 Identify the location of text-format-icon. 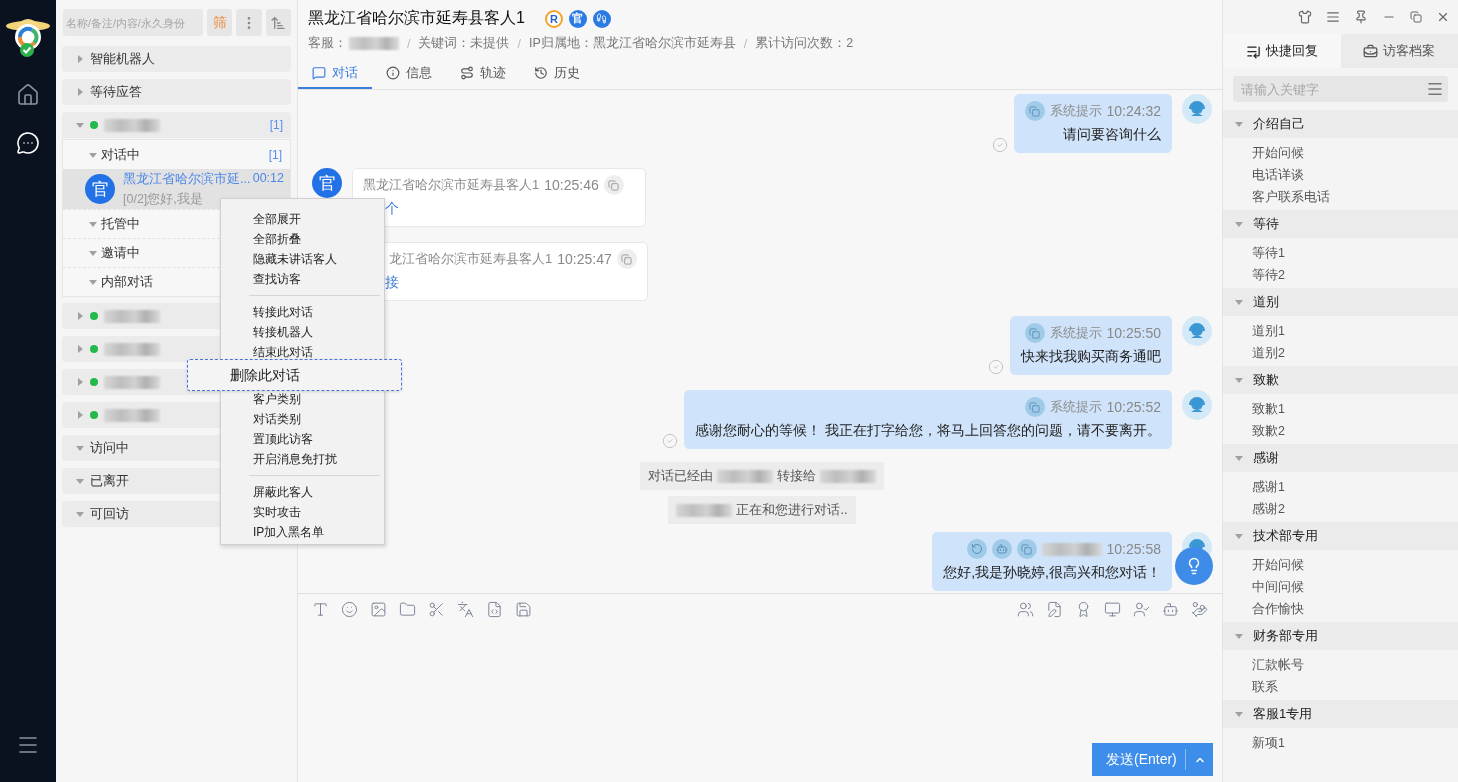
(320, 609).